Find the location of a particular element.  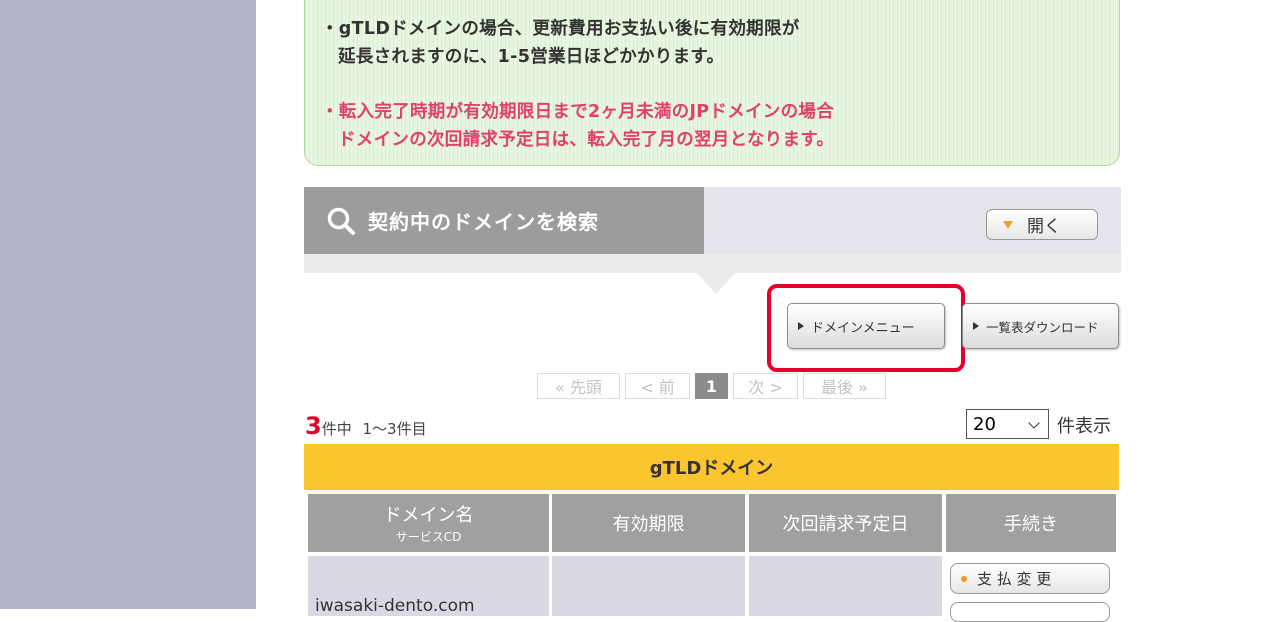

pager-first: « 先頭 is located at coordinates (578, 386).